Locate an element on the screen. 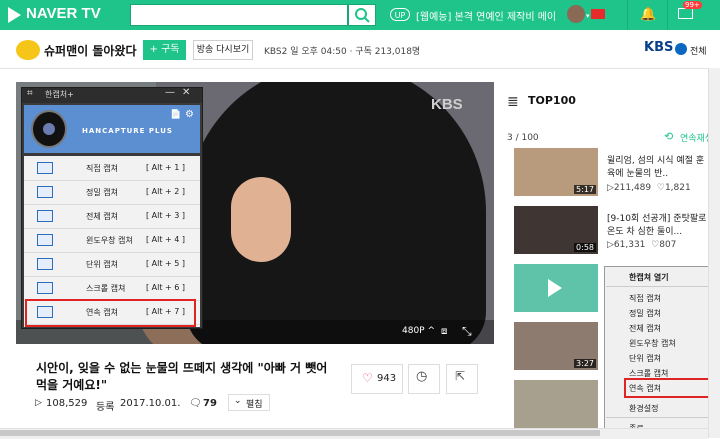 The height and width of the screenshot is (439, 720). document-icon: 📄 is located at coordinates (175, 115).